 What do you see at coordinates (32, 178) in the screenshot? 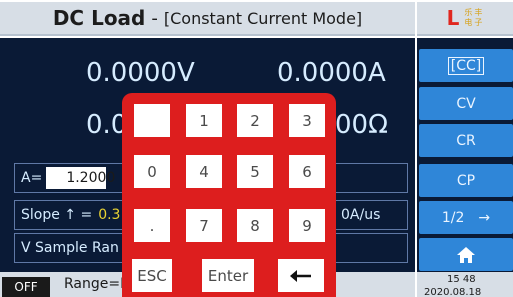
I see `current-setting-label: A=` at bounding box center [32, 178].